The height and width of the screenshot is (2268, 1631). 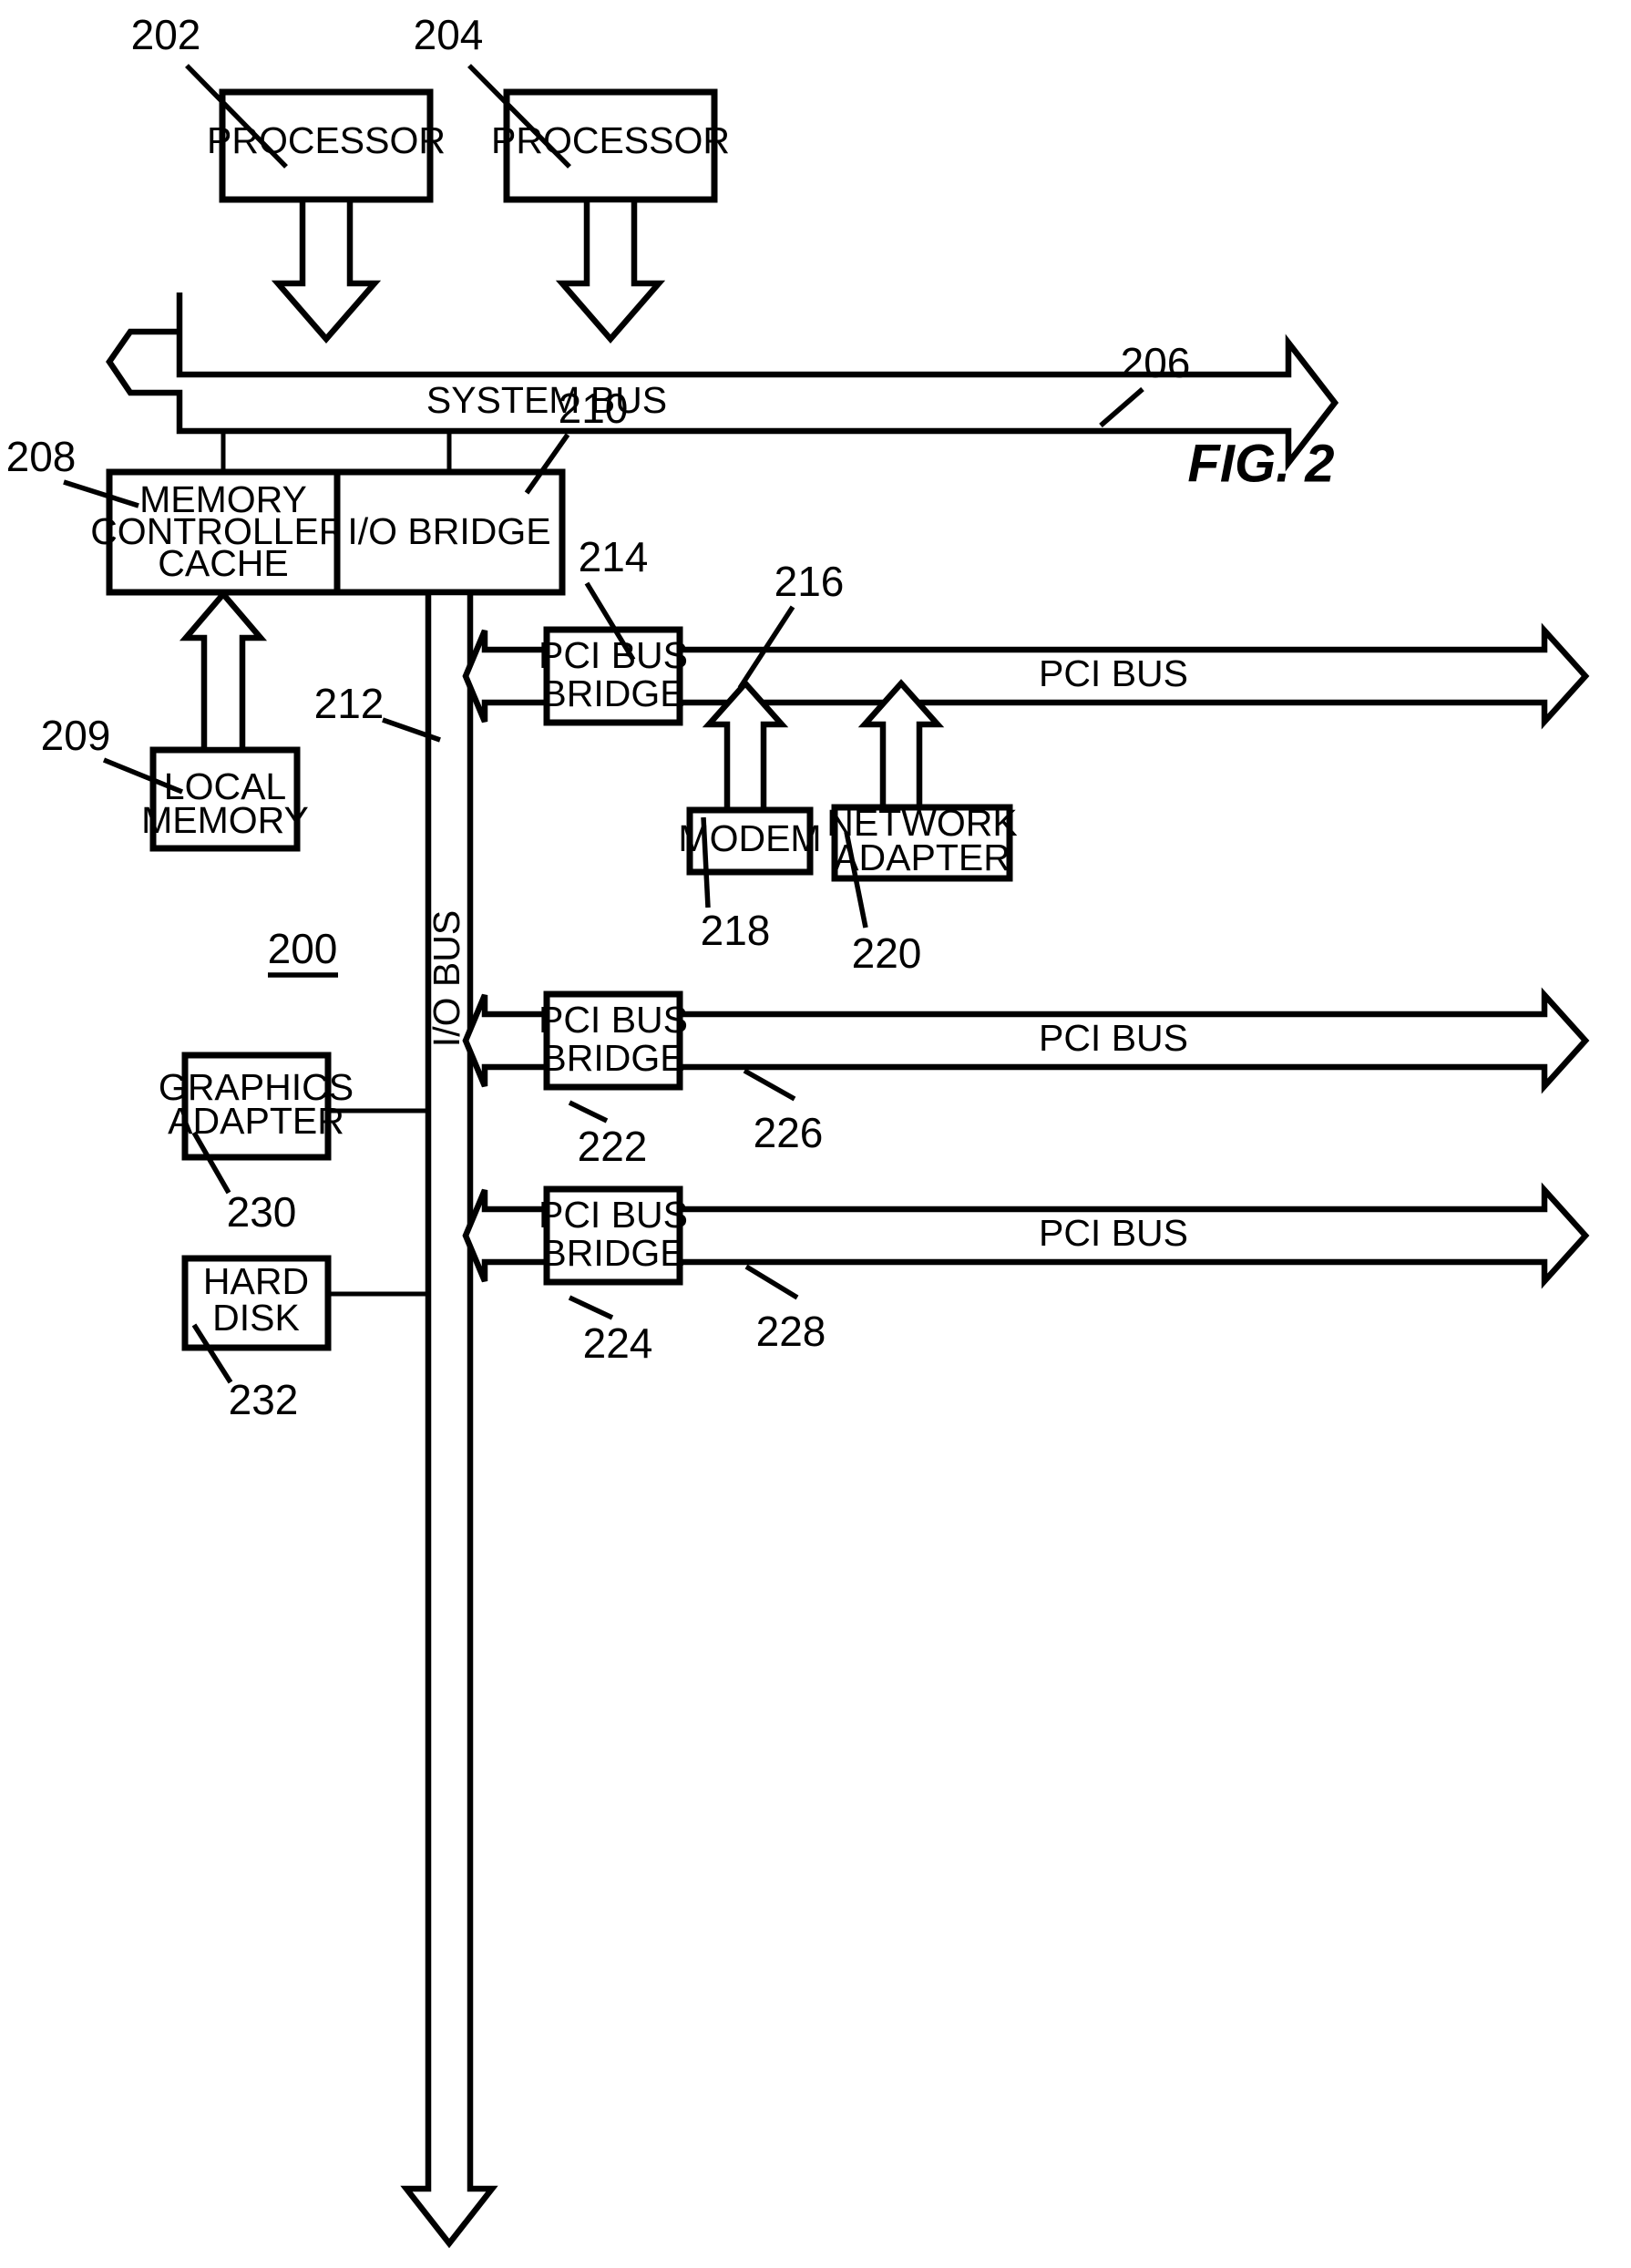 I want to click on network-adapter-group: NETWORK ADAPTER 220, so click(x=922, y=889).